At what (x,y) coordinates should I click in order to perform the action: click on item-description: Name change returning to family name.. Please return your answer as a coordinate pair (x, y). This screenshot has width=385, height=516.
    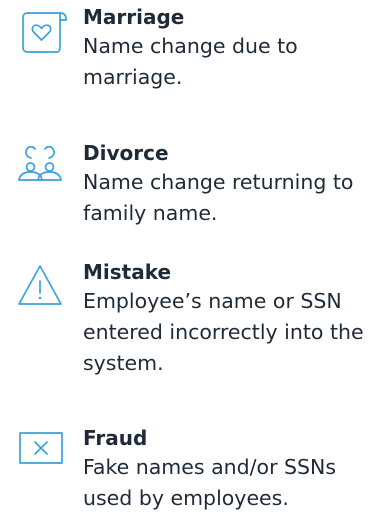
    Looking at the image, I should click on (218, 197).